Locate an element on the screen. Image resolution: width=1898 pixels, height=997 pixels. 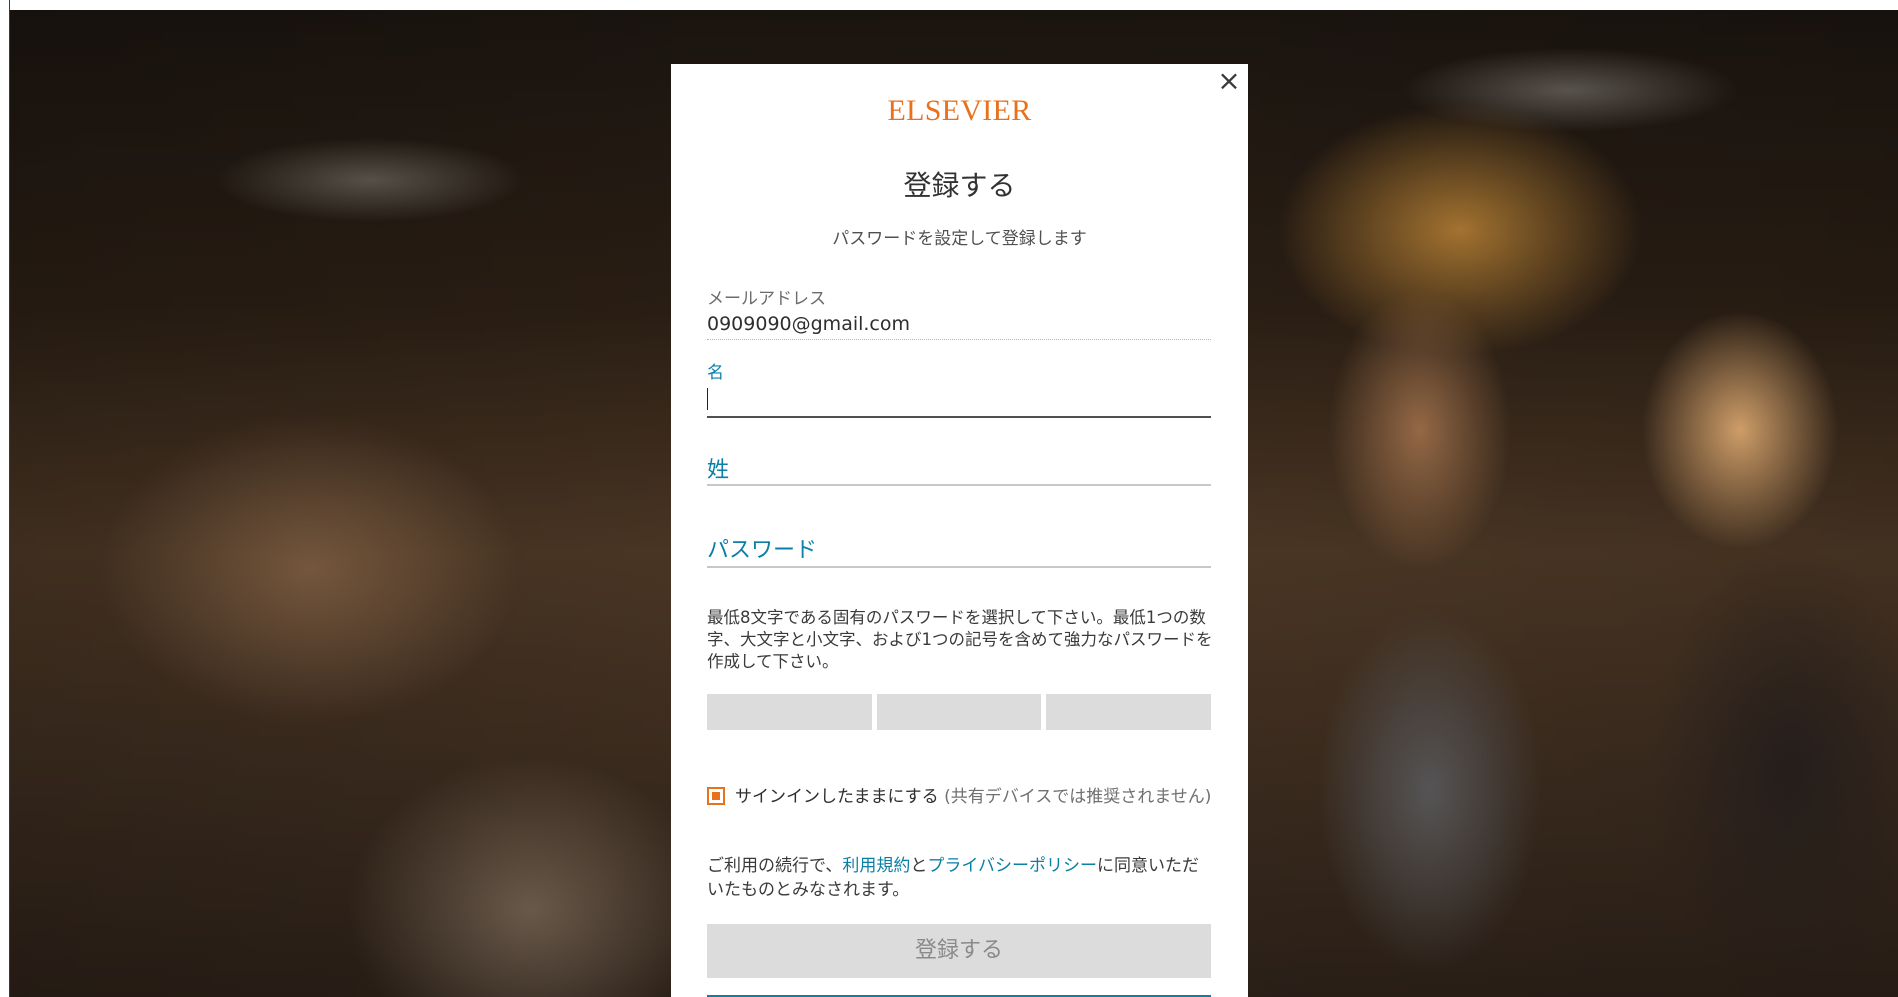
close-button: × is located at coordinates (1229, 81).